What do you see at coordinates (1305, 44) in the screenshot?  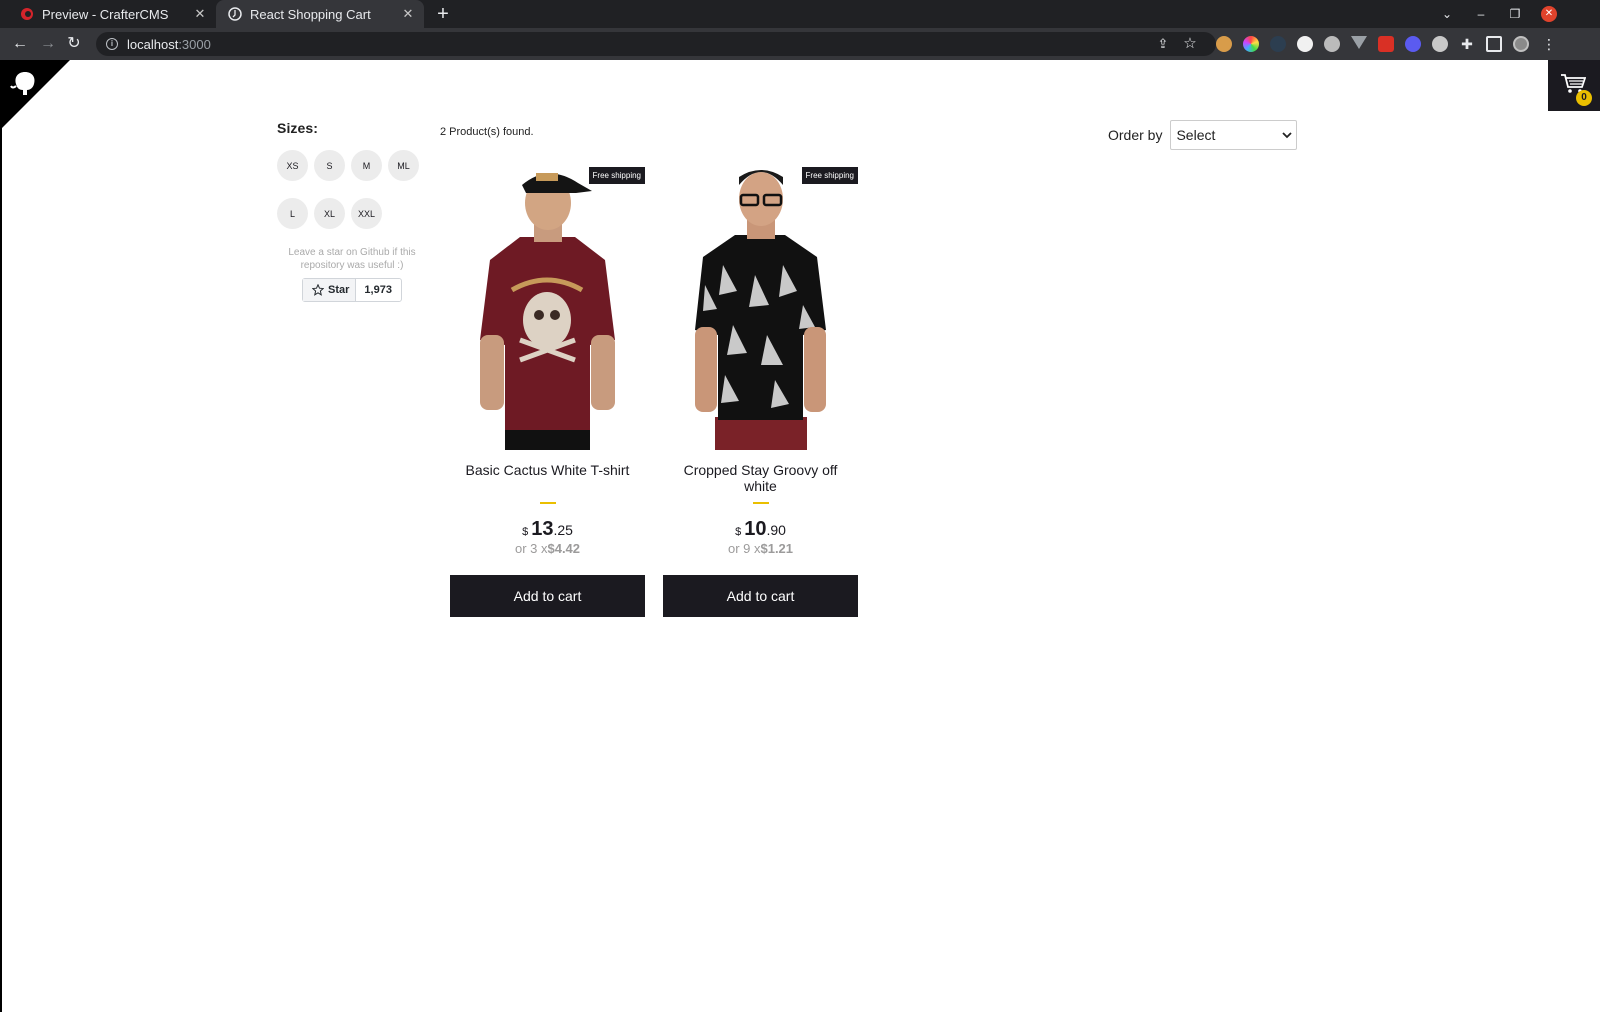 I see `white-circle-extension-icon` at bounding box center [1305, 44].